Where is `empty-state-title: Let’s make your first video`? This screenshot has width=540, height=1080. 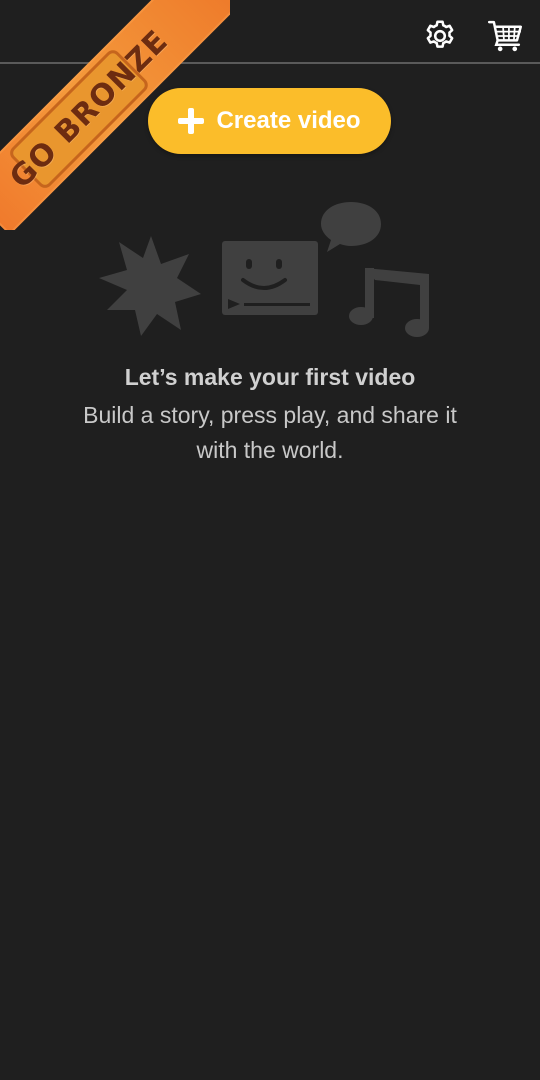
empty-state-title: Let’s make your first video is located at coordinates (270, 377).